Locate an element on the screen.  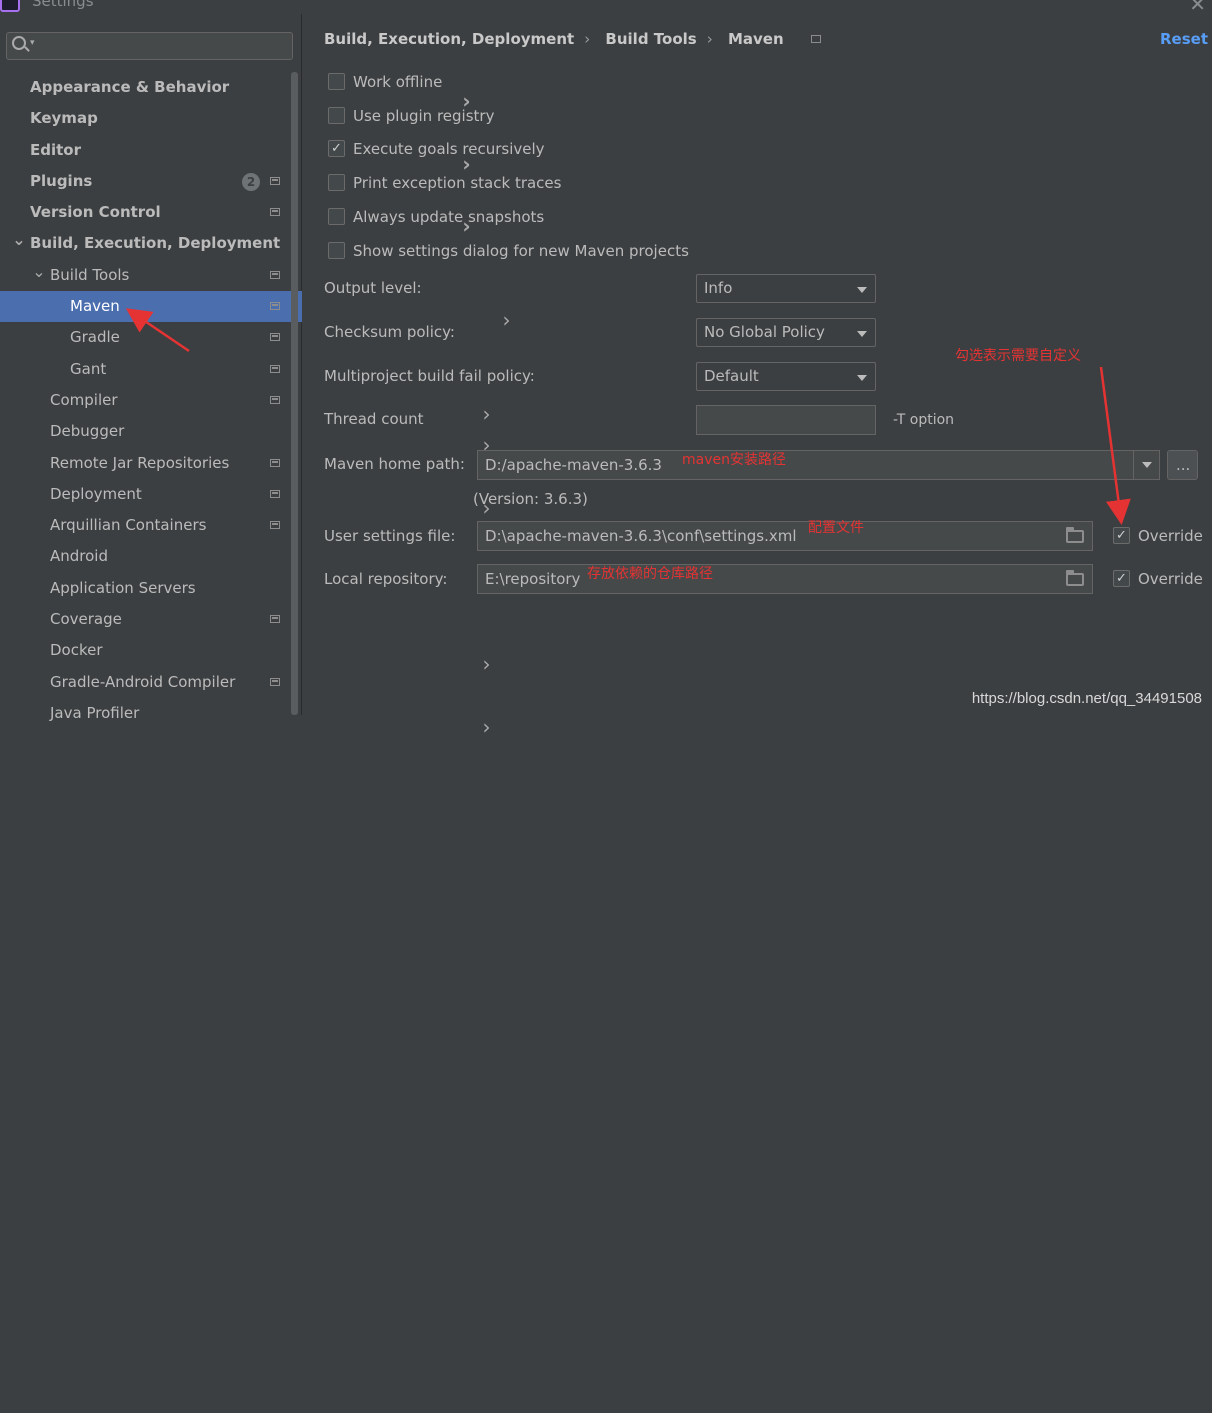
fail-policy-value: Default is located at coordinates (731, 376).